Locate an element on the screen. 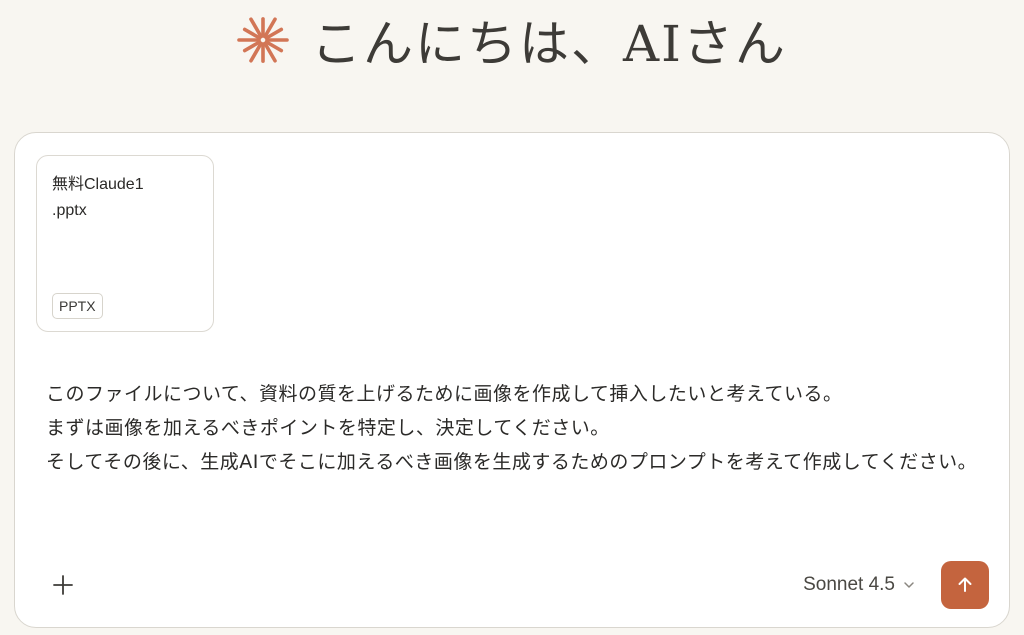 Image resolution: width=1024 pixels, height=635 pixels. arrow-up-icon is located at coordinates (965, 585).